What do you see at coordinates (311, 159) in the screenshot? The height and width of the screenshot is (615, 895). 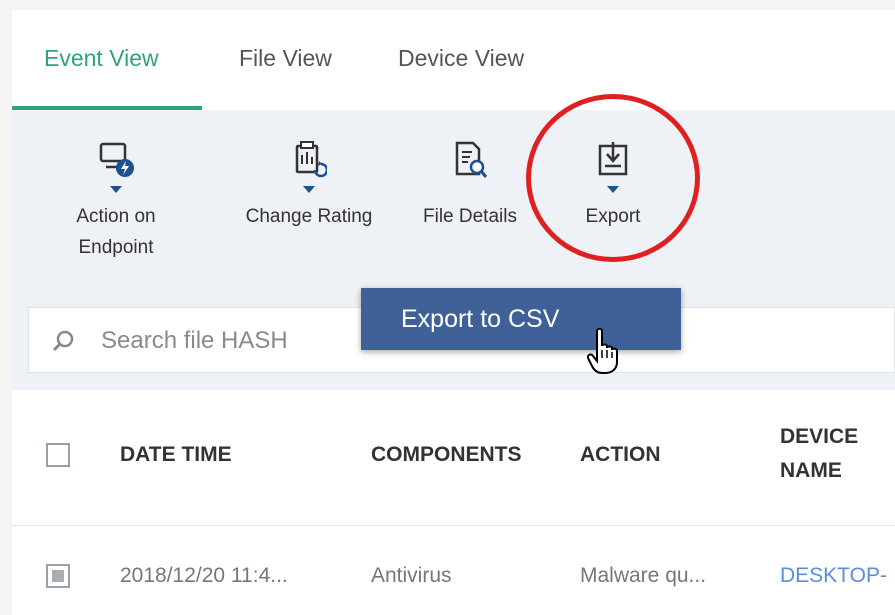 I see `change-rating-icon` at bounding box center [311, 159].